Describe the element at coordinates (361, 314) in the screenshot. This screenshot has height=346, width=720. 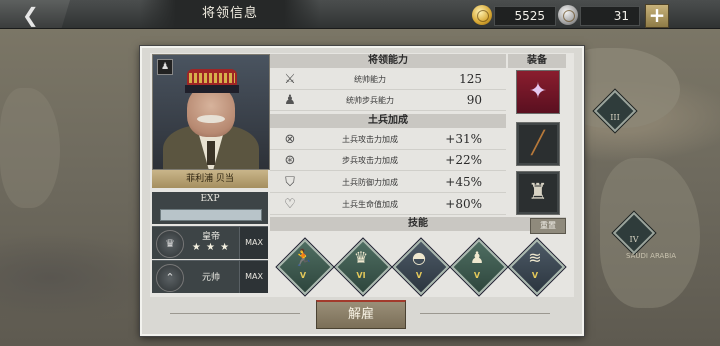
I see `dismiss-button: 解雇` at that location.